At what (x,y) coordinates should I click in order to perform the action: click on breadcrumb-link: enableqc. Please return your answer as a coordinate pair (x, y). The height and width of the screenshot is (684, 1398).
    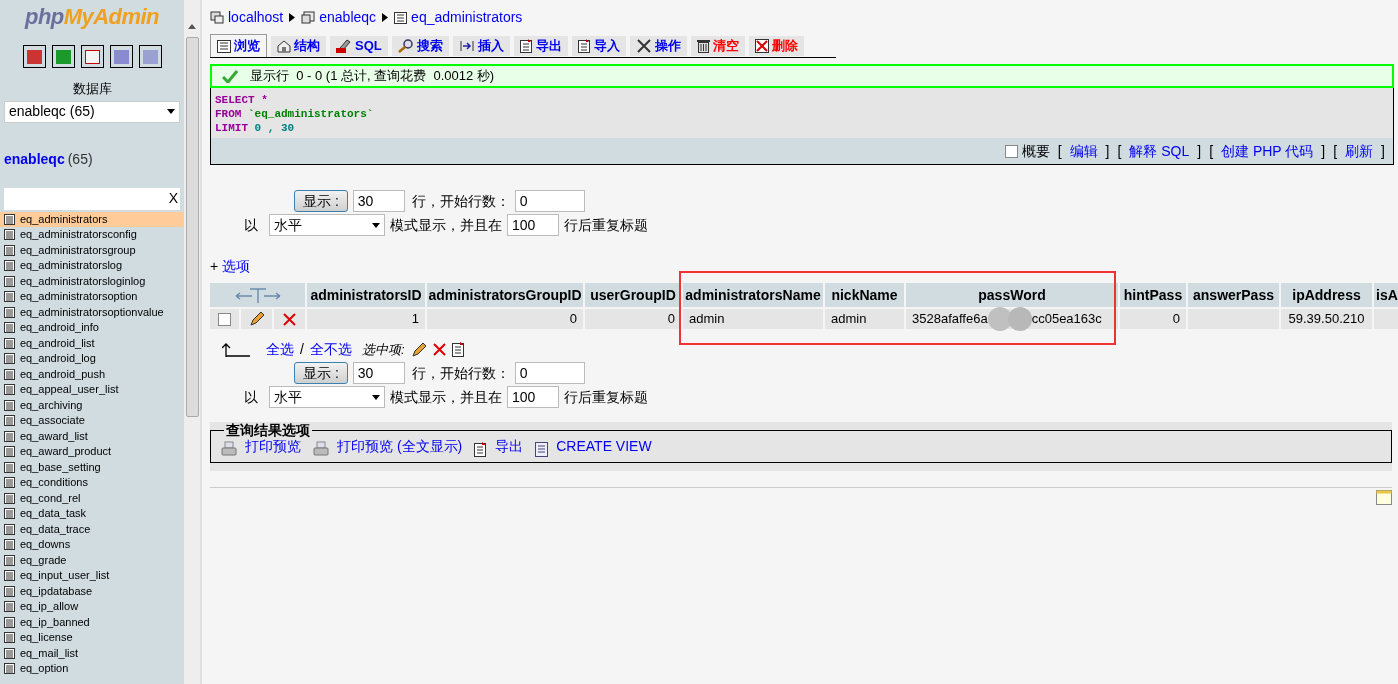
    Looking at the image, I should click on (348, 17).